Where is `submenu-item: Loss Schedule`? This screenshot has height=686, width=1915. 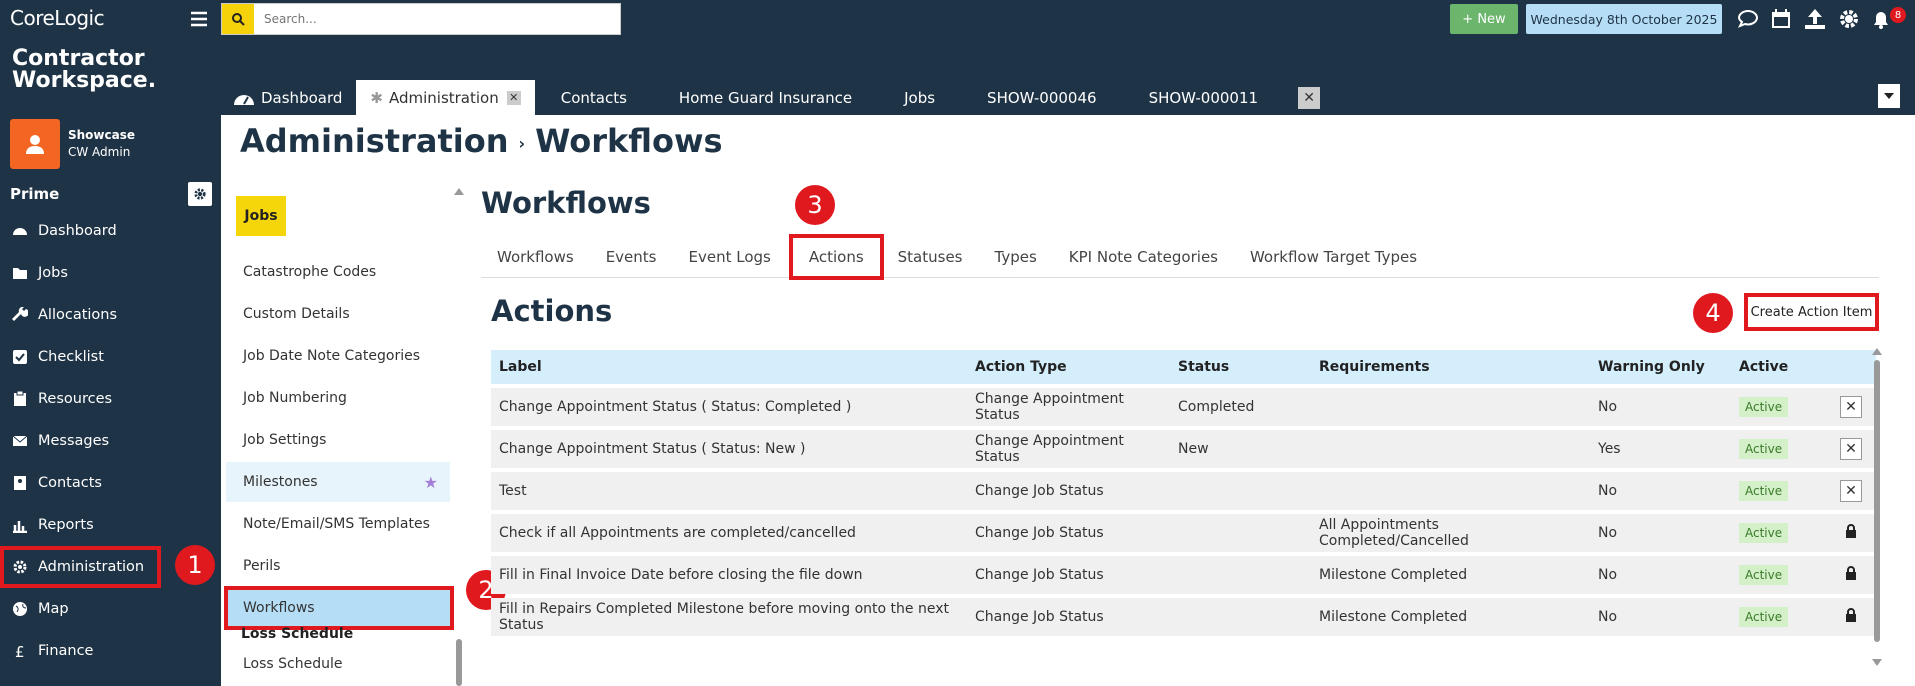
submenu-item: Loss Schedule is located at coordinates (338, 664).